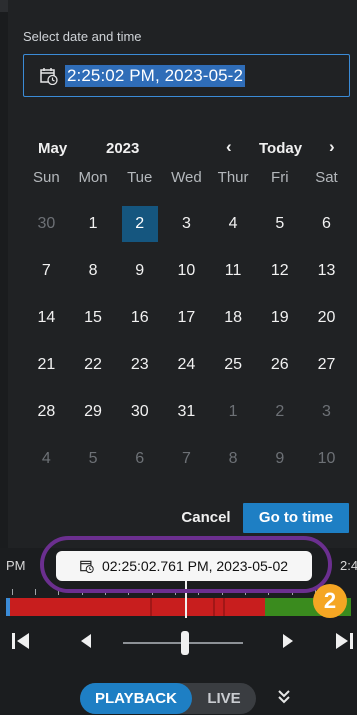 The height and width of the screenshot is (715, 357). I want to click on calendar-day: 26, so click(279, 365).